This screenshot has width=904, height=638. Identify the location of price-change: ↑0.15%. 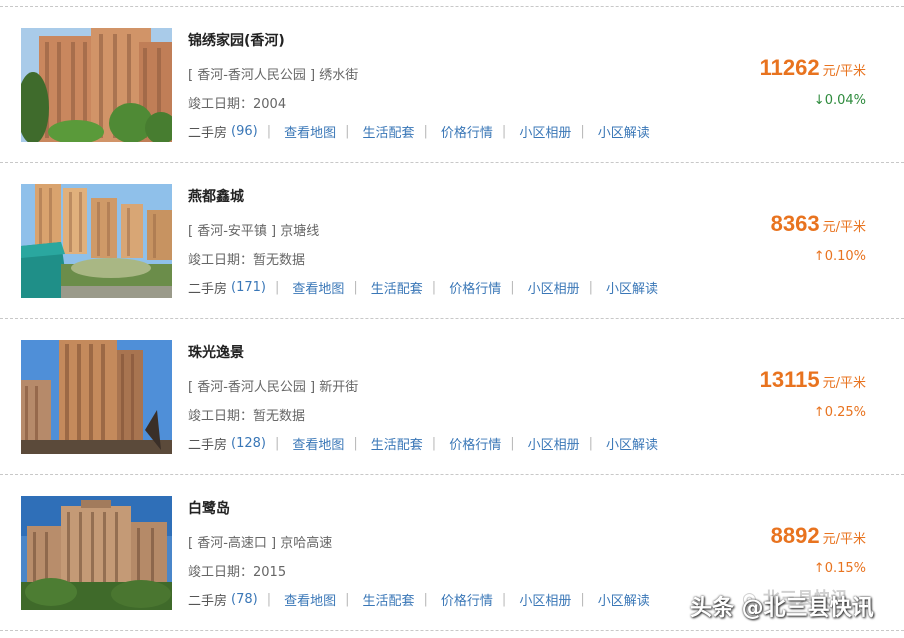
(839, 568).